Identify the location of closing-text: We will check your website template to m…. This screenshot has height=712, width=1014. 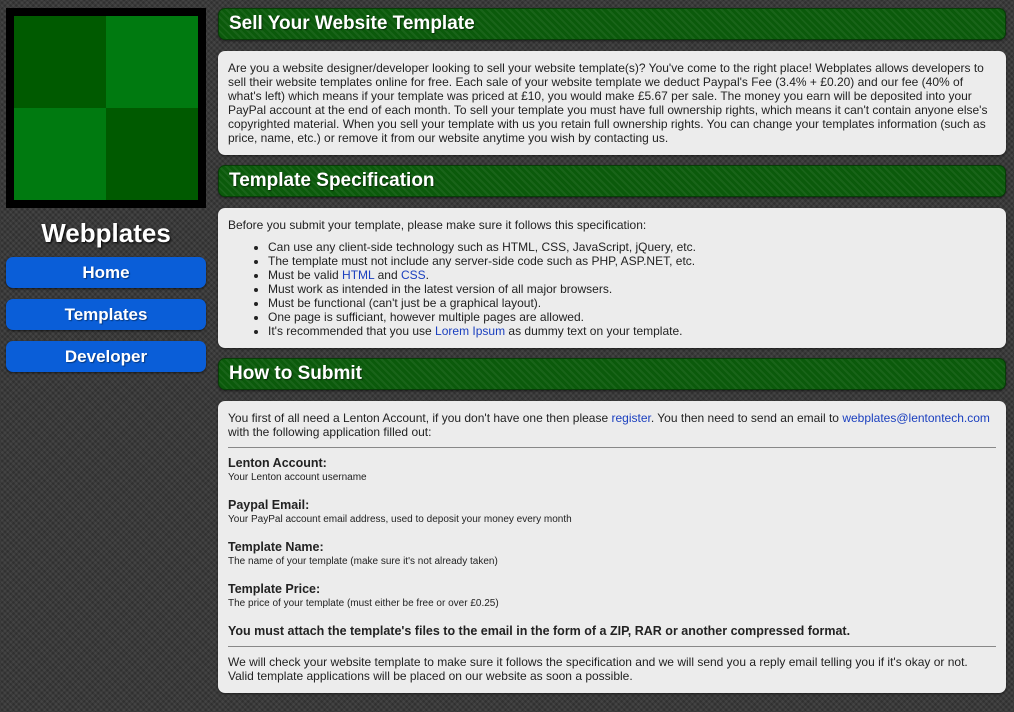
(598, 669).